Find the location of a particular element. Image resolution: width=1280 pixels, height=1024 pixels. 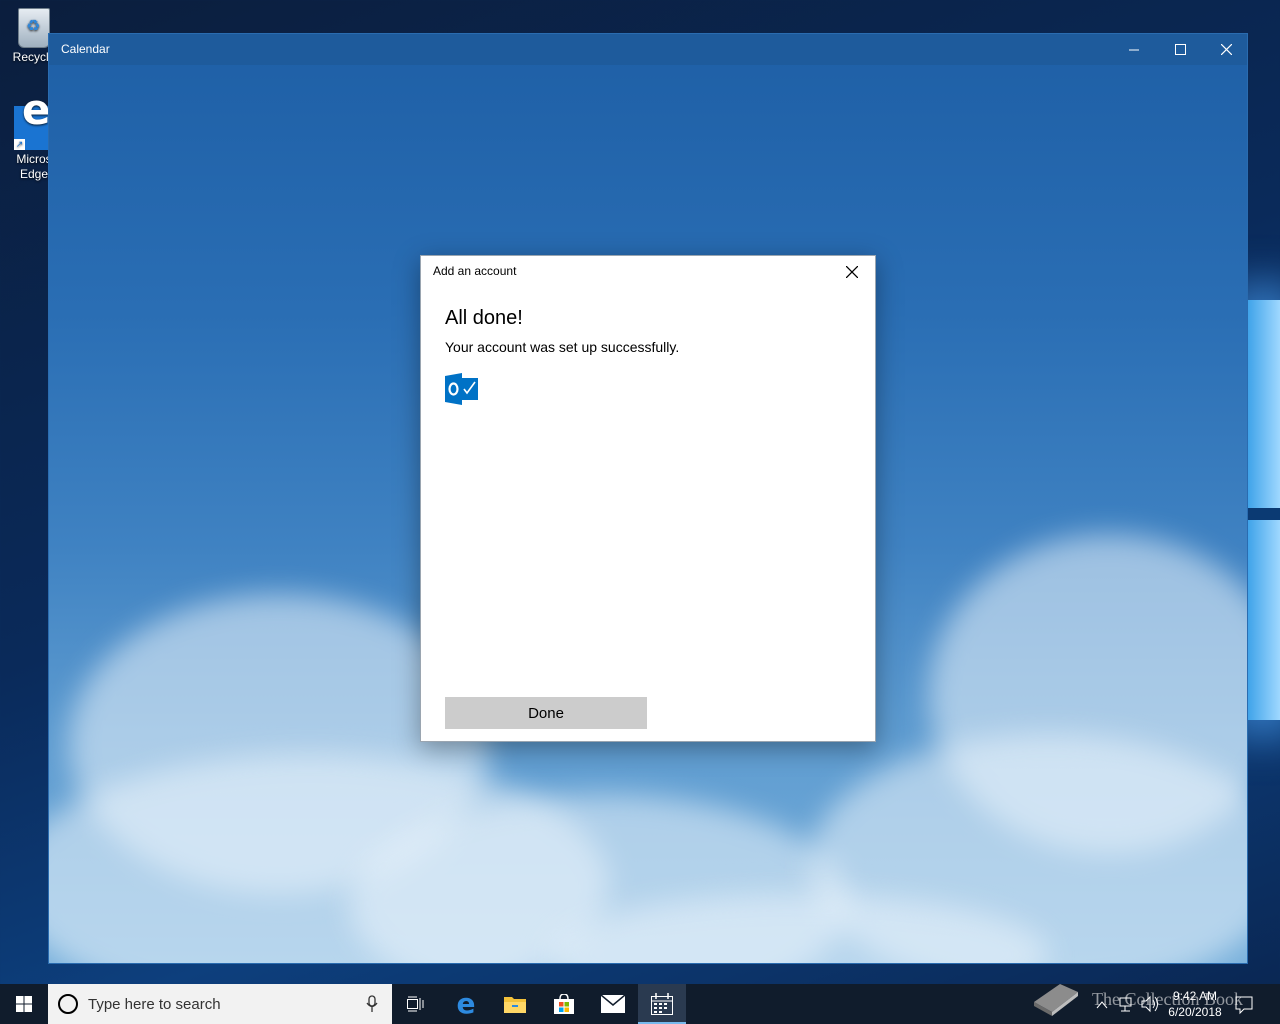

outlook-account-icon is located at coordinates (461, 389).